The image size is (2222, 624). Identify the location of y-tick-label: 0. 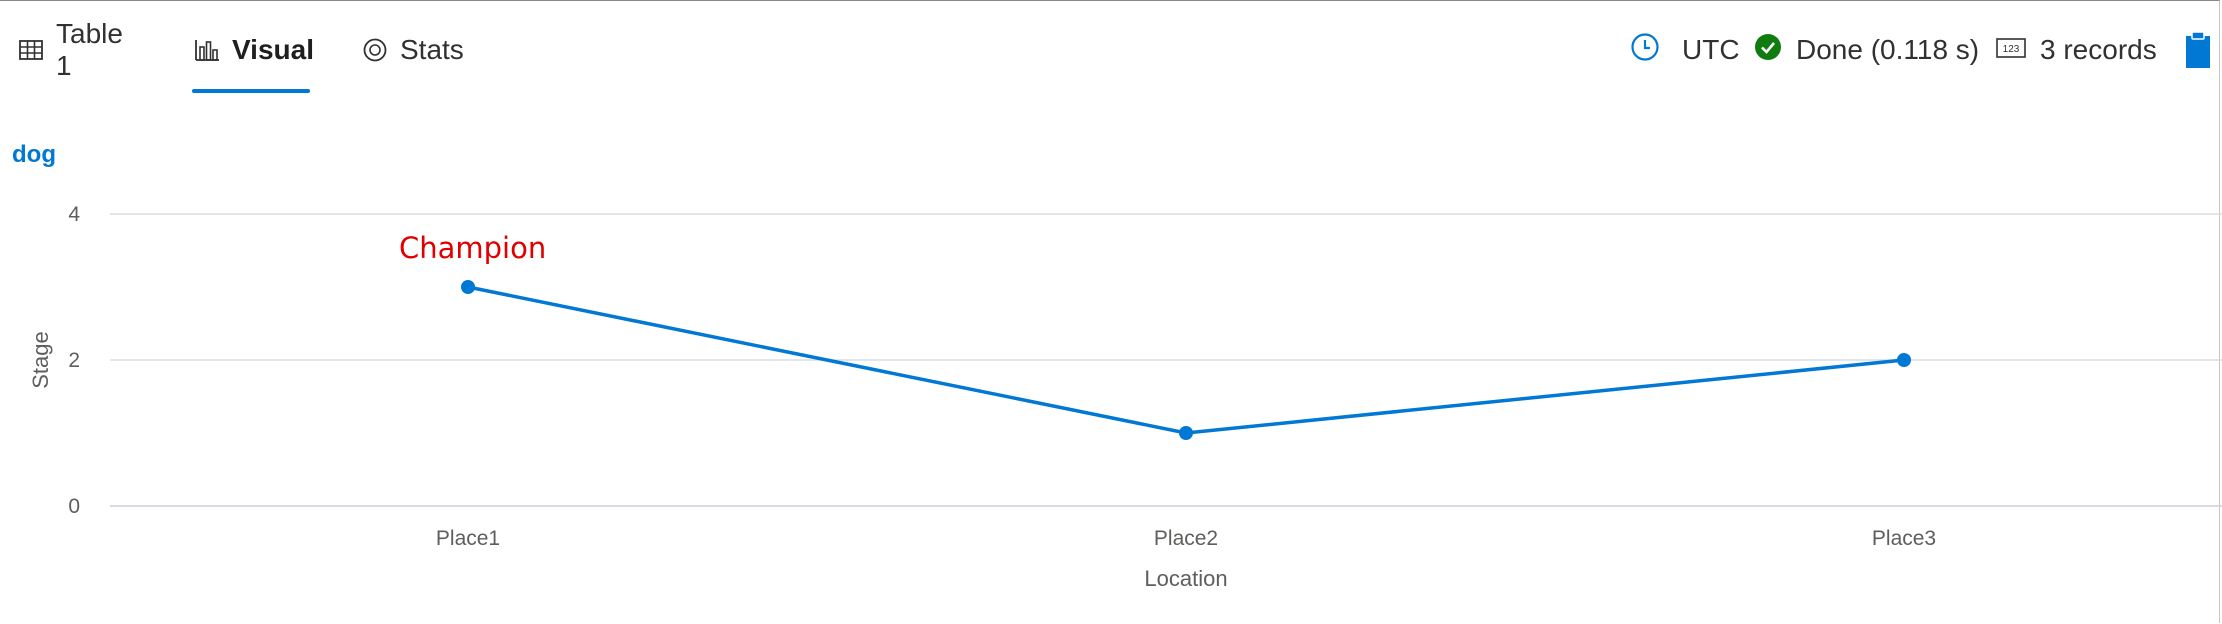
(74, 506).